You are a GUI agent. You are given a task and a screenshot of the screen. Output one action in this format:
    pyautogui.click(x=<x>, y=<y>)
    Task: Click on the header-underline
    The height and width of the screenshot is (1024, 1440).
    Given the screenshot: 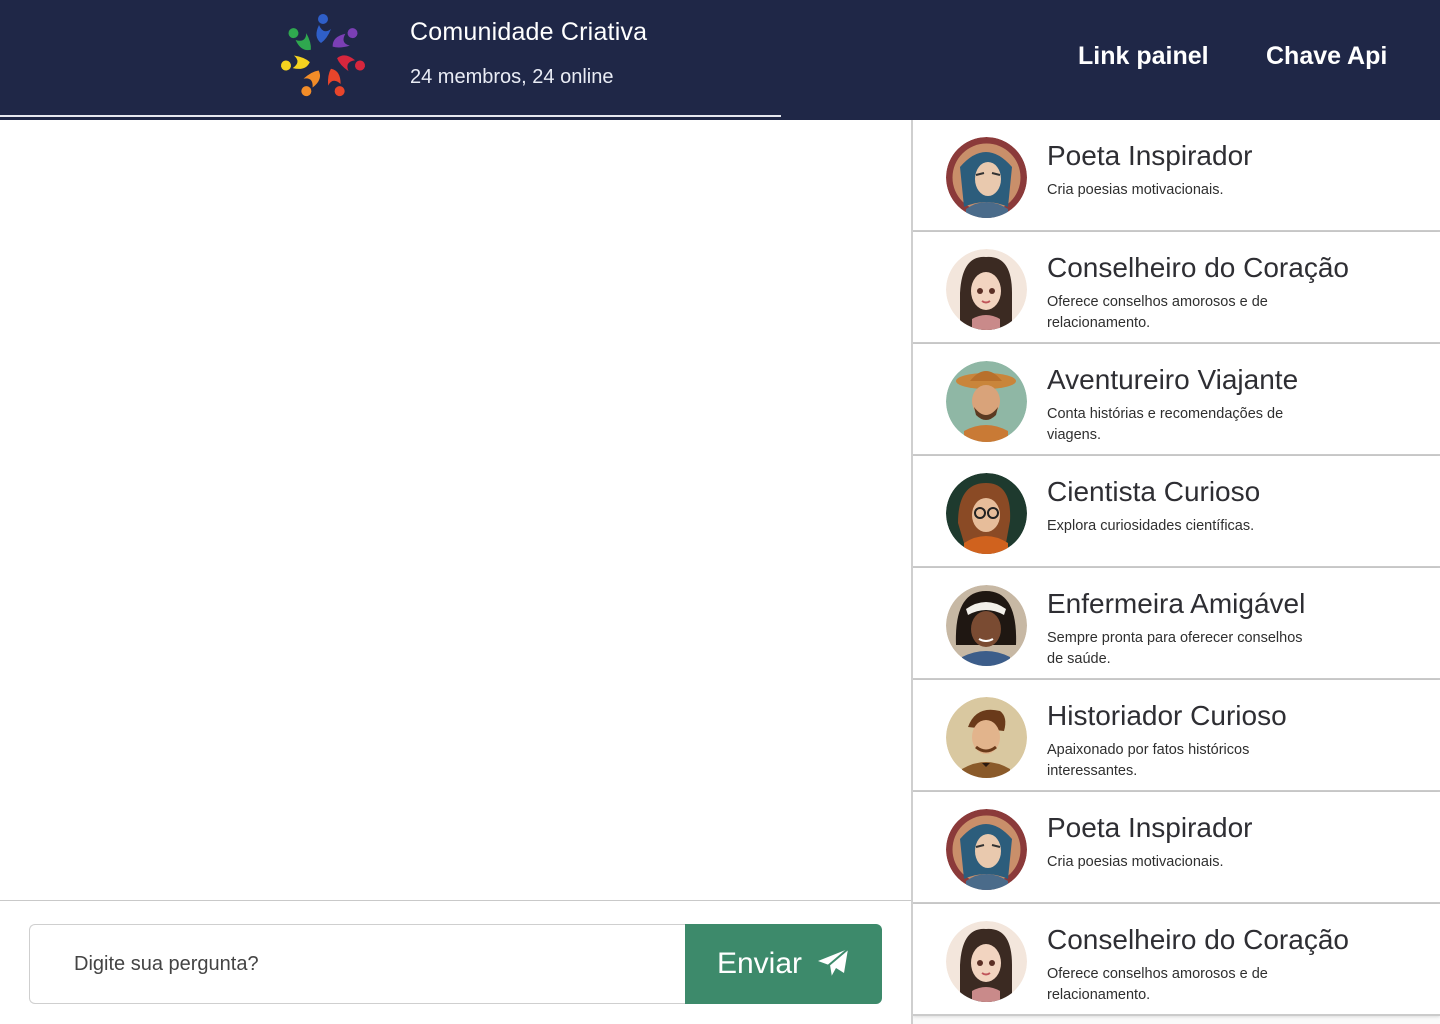 What is the action you would take?
    pyautogui.click(x=390, y=116)
    